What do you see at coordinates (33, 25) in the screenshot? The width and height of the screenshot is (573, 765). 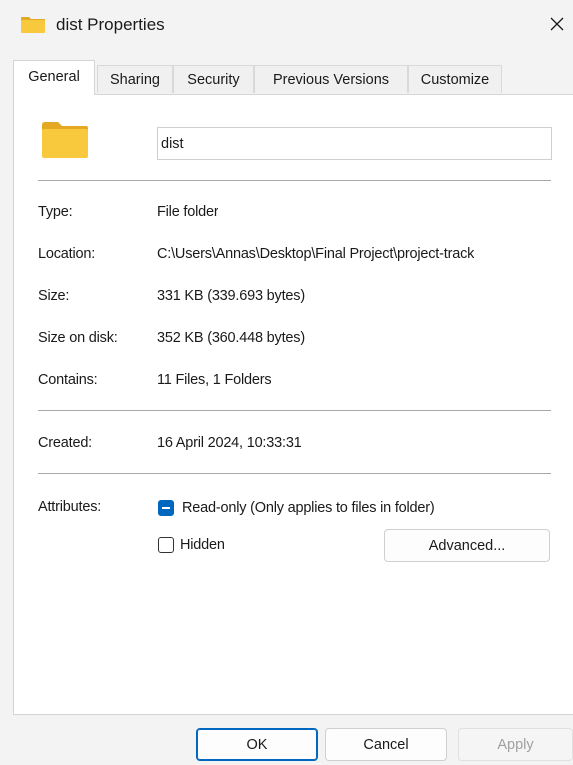 I see `folder-icon` at bounding box center [33, 25].